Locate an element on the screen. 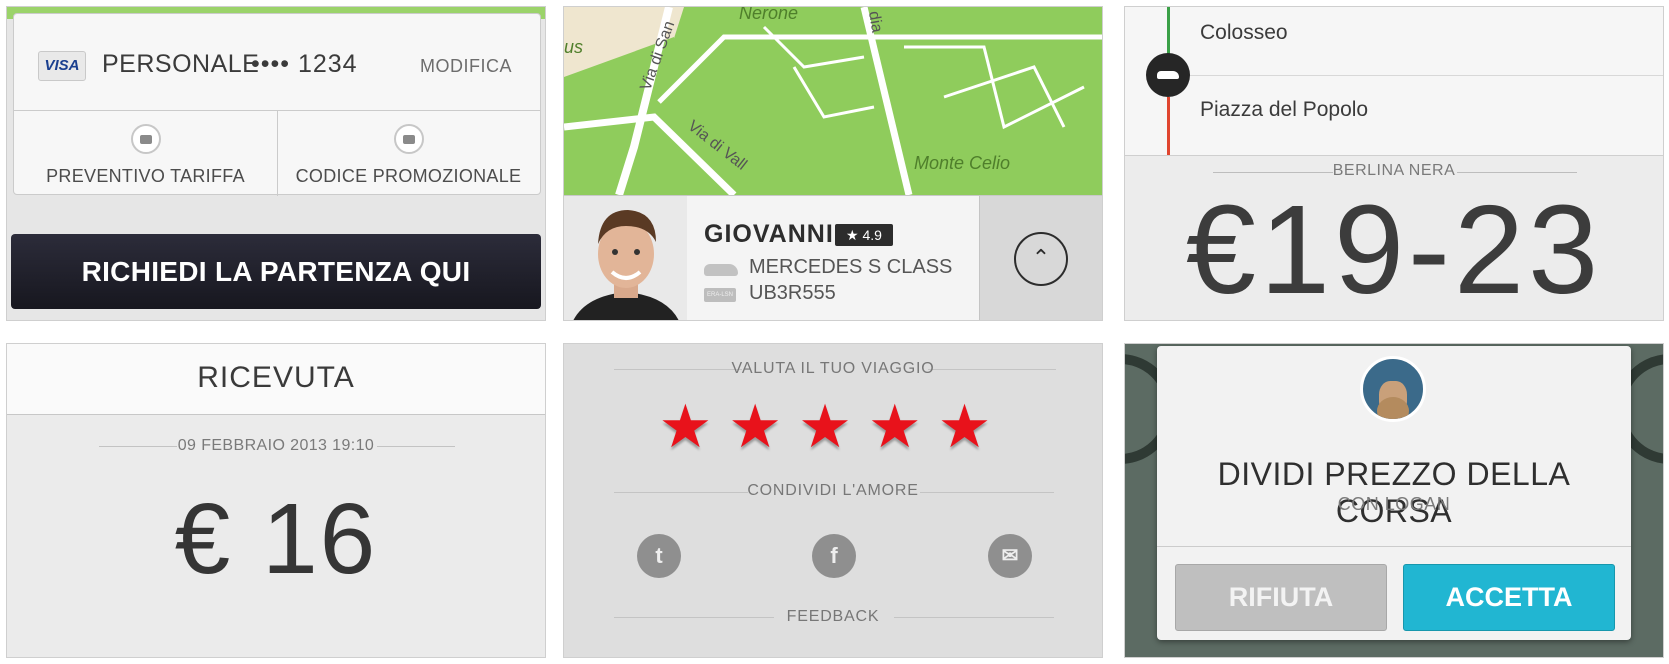 This screenshot has height=664, width=1669. dialog-divider is located at coordinates (1394, 546).